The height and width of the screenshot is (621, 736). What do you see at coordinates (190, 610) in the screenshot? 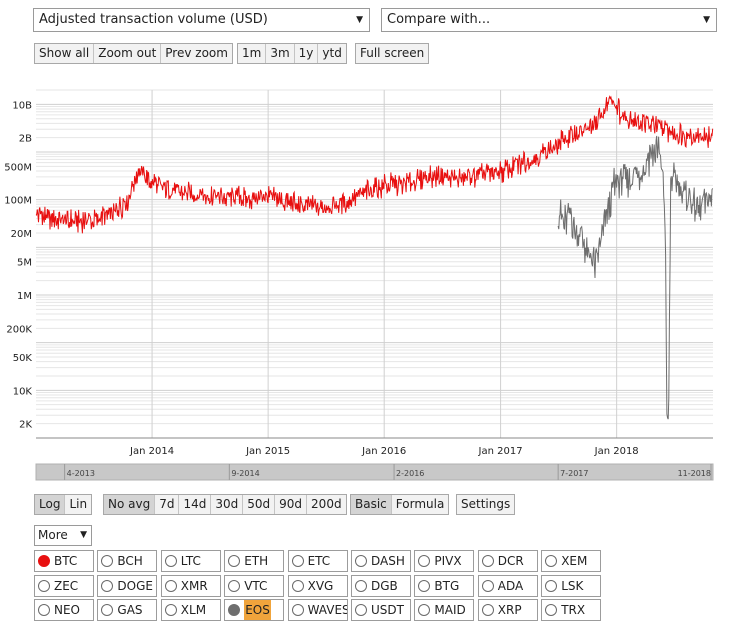
I see `coin-toggle-xlm: XLM` at bounding box center [190, 610].